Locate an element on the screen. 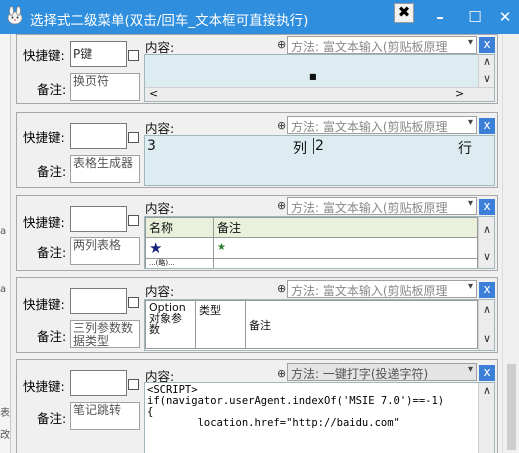  note-field: 换页符 is located at coordinates (105, 87).